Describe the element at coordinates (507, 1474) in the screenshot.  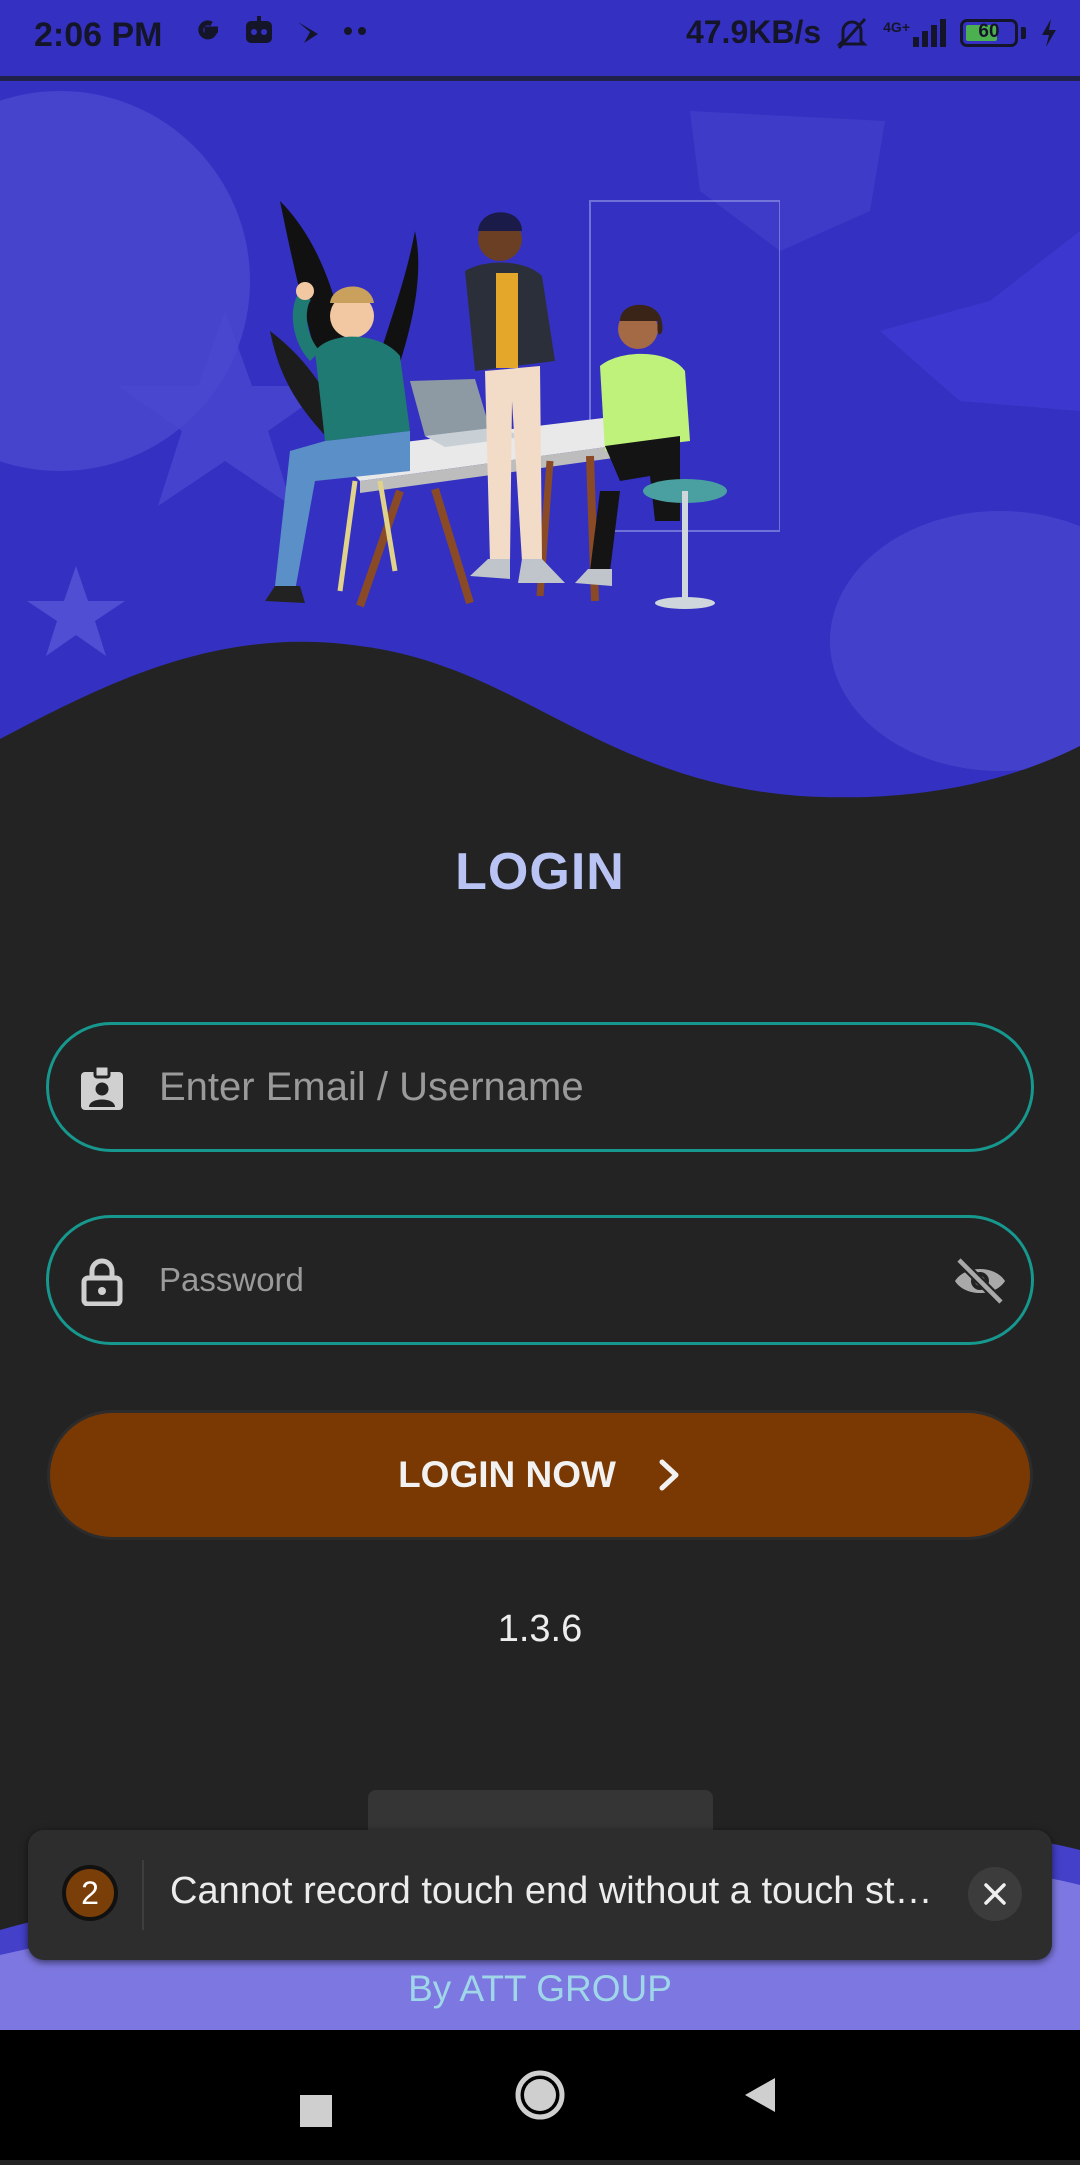
I see `login-now-label: LOGIN NOW` at that location.